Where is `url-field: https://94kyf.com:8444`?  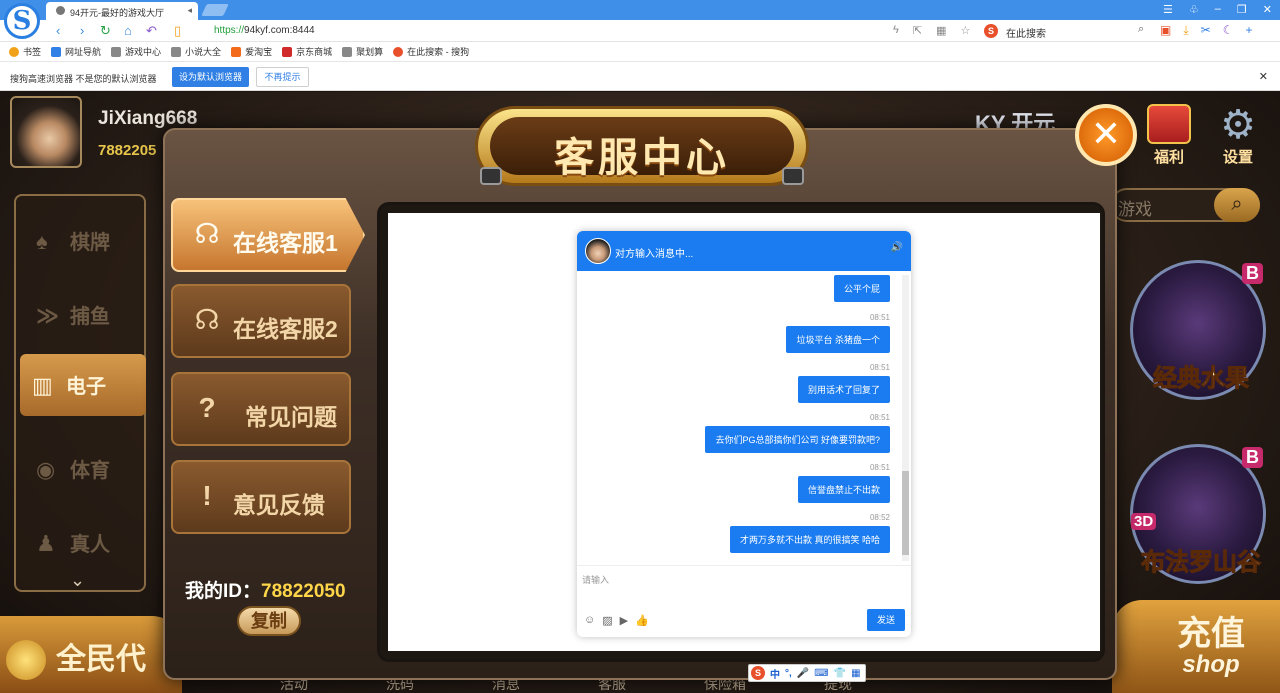 url-field: https://94kyf.com:8444 is located at coordinates (264, 30).